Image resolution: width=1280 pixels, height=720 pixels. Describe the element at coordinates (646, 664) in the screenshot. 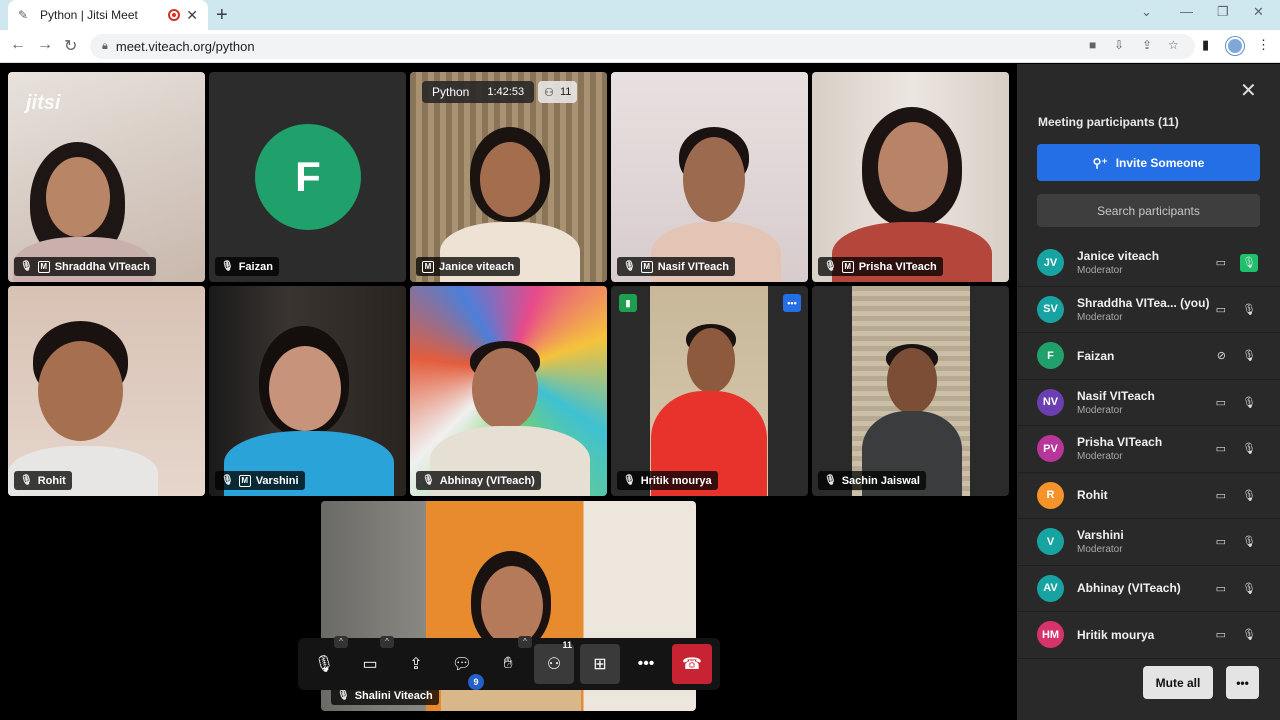

I see `more-actions-button: •••` at that location.